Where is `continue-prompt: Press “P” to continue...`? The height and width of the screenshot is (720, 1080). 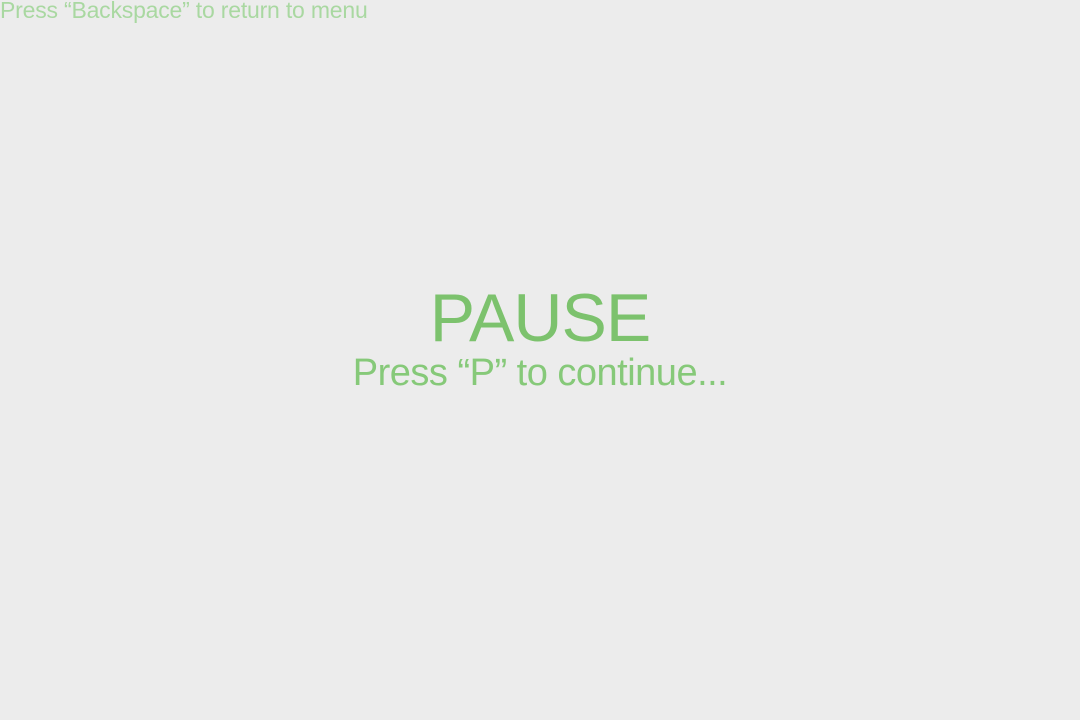 continue-prompt: Press “P” to continue... is located at coordinates (540, 373).